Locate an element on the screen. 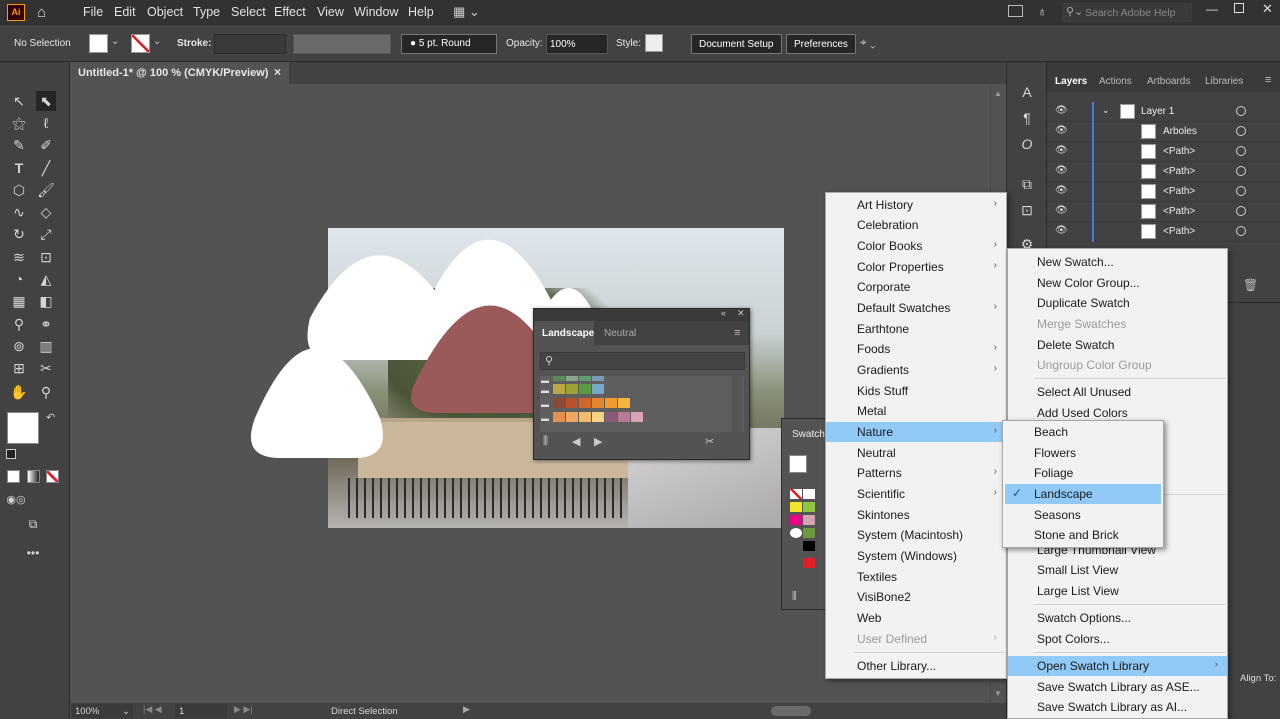 This screenshot has width=1280, height=719. scroll-down-icon: ▼ is located at coordinates (998, 693).